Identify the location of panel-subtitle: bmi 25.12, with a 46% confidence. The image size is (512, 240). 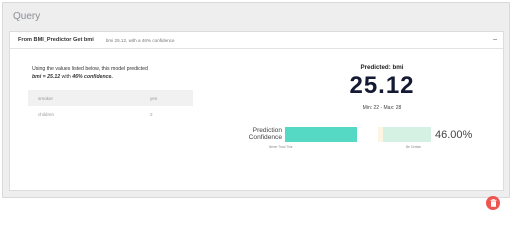
(140, 40).